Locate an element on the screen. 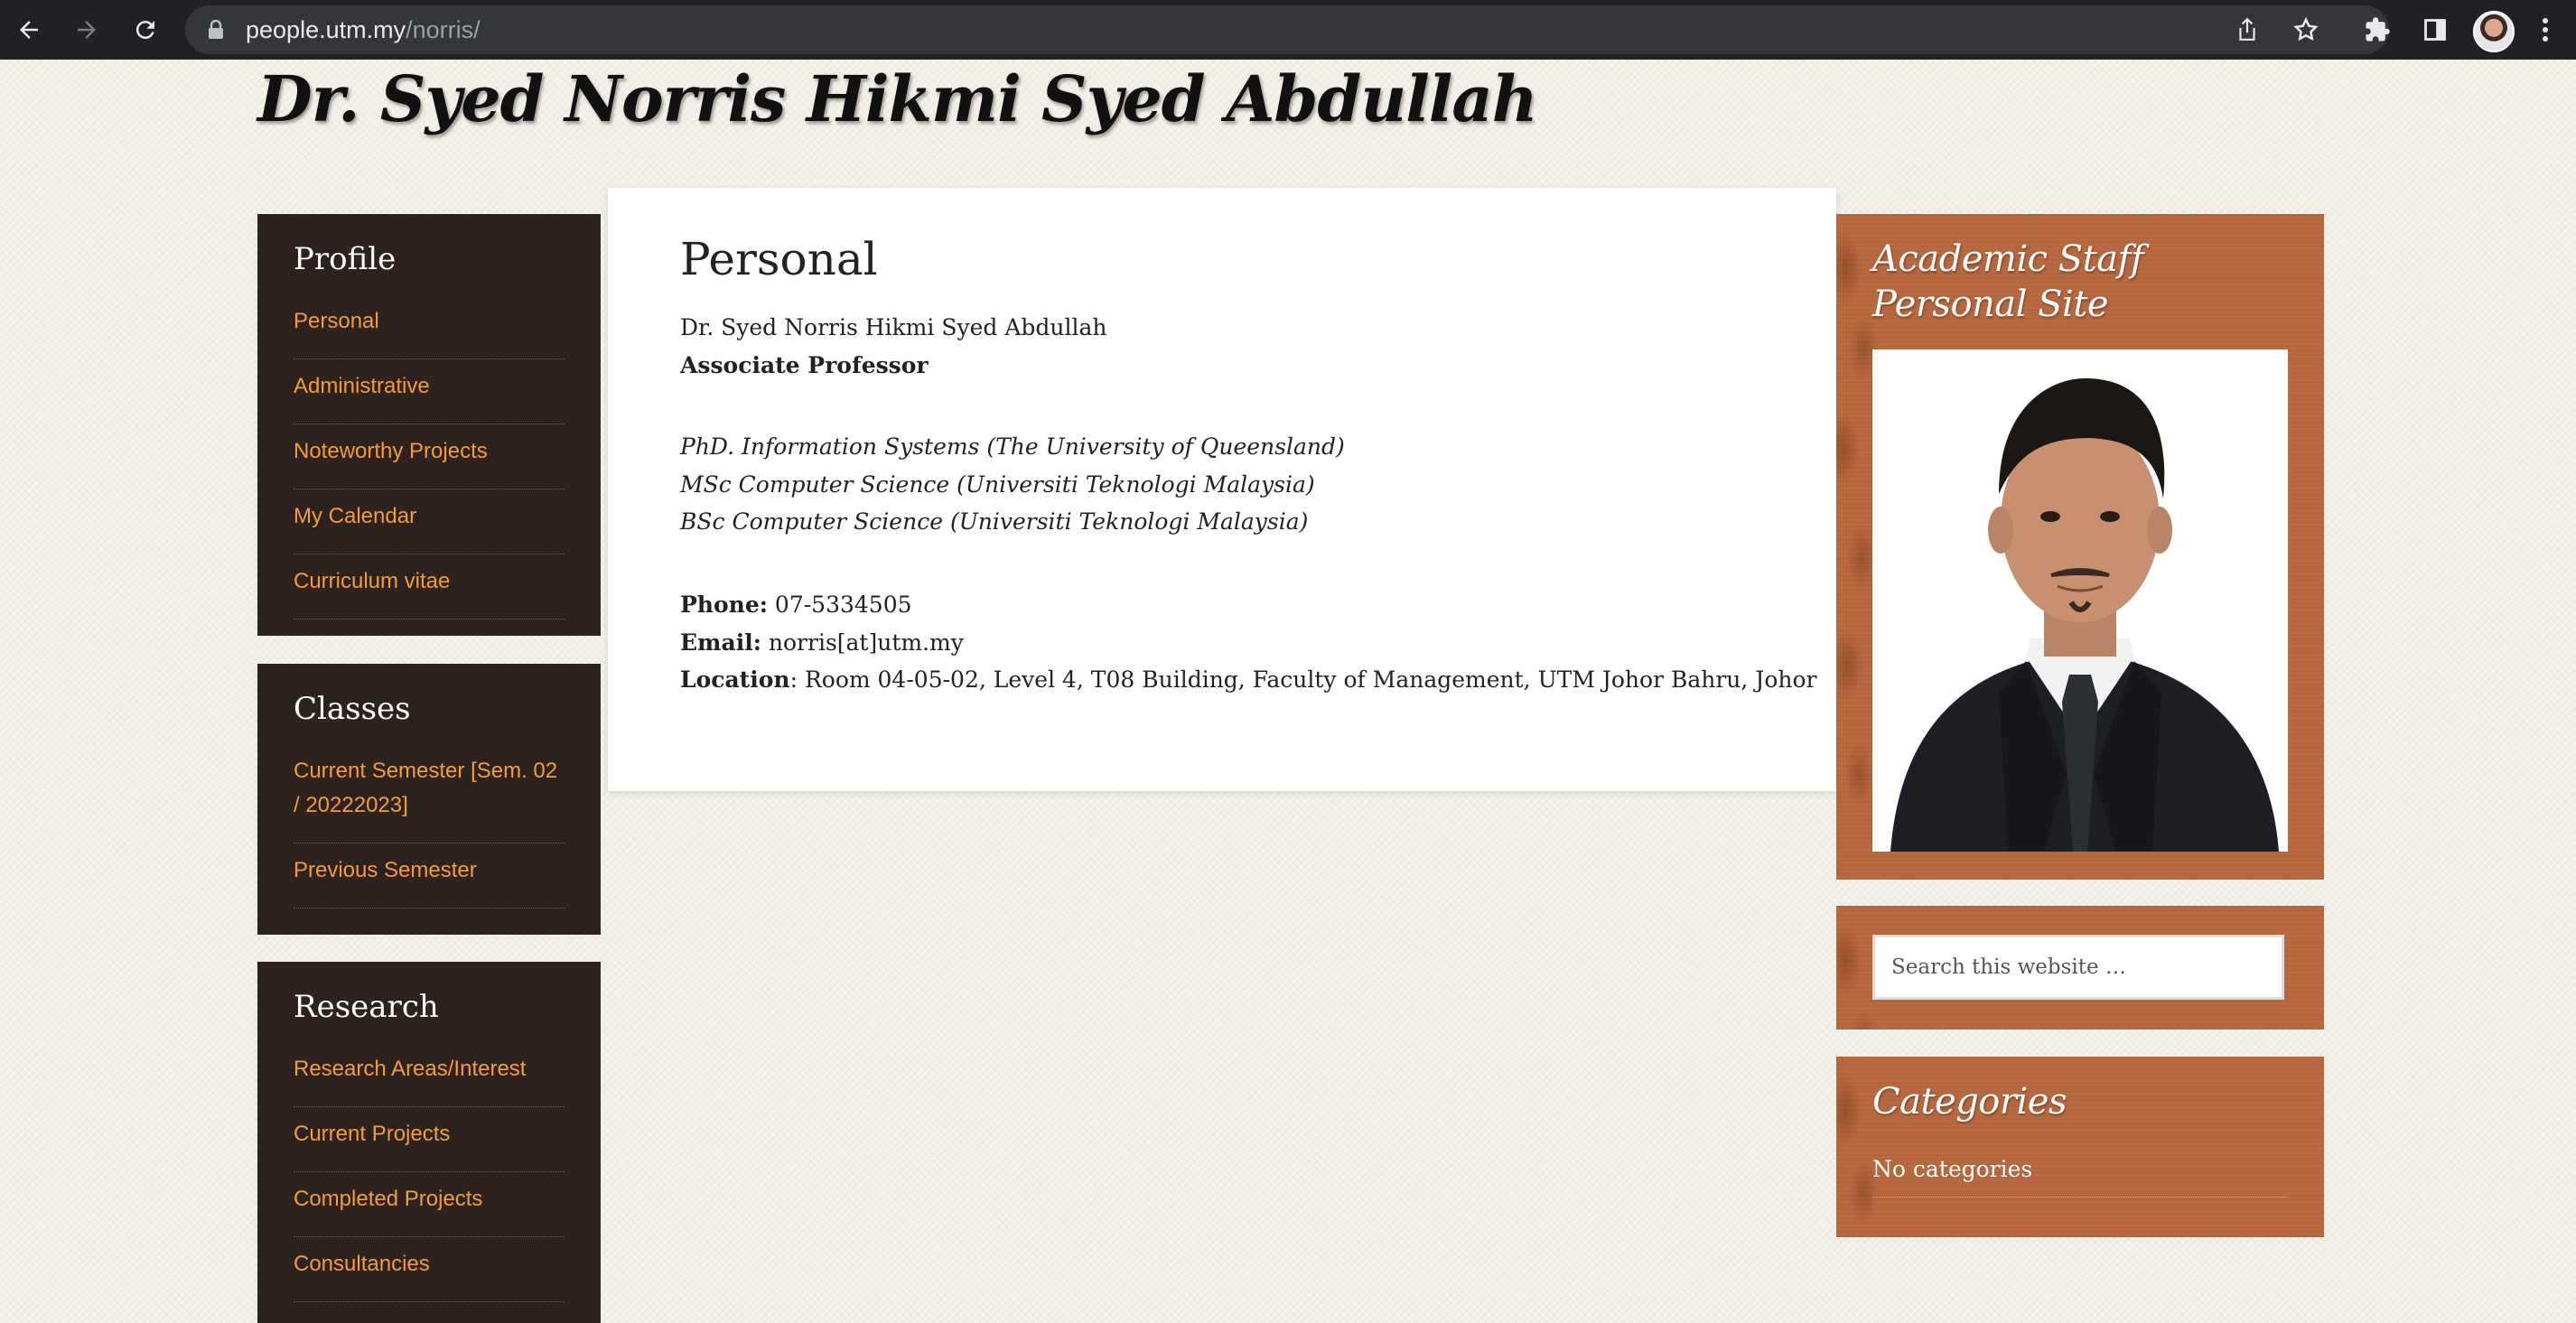 The image size is (2576, 1323). share-button is located at coordinates (2247, 29).